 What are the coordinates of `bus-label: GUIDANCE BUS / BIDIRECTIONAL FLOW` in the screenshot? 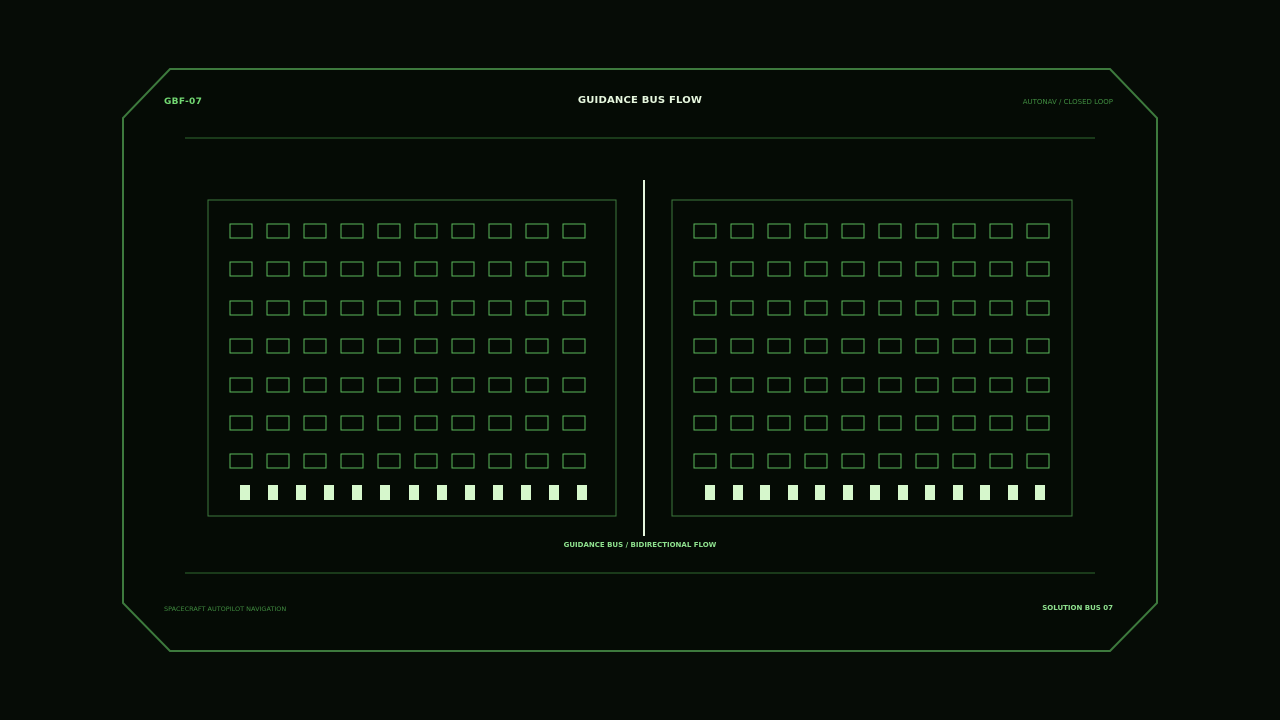 It's located at (640, 545).